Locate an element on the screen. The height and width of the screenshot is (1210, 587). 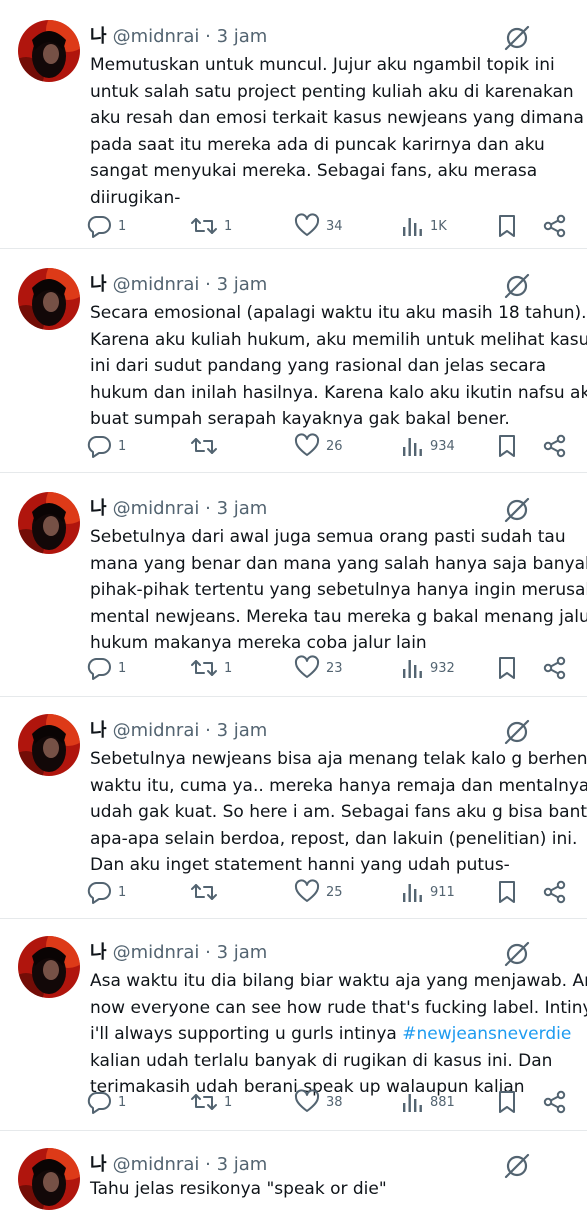
views-count: 934 is located at coordinates (442, 446).